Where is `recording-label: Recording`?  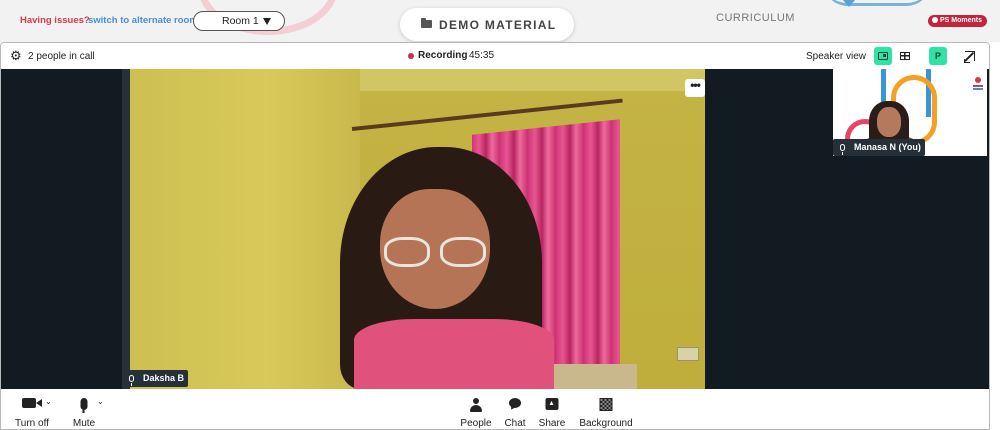
recording-label: Recording is located at coordinates (443, 55).